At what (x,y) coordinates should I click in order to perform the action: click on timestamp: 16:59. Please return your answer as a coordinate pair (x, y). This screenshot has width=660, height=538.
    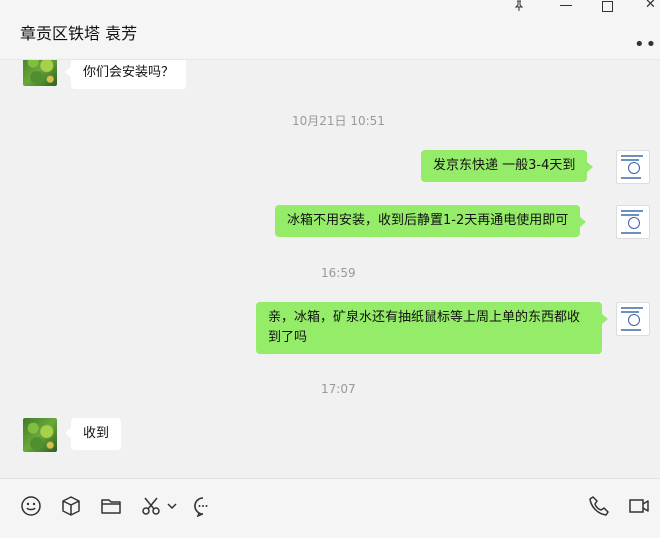
    Looking at the image, I should click on (338, 273).